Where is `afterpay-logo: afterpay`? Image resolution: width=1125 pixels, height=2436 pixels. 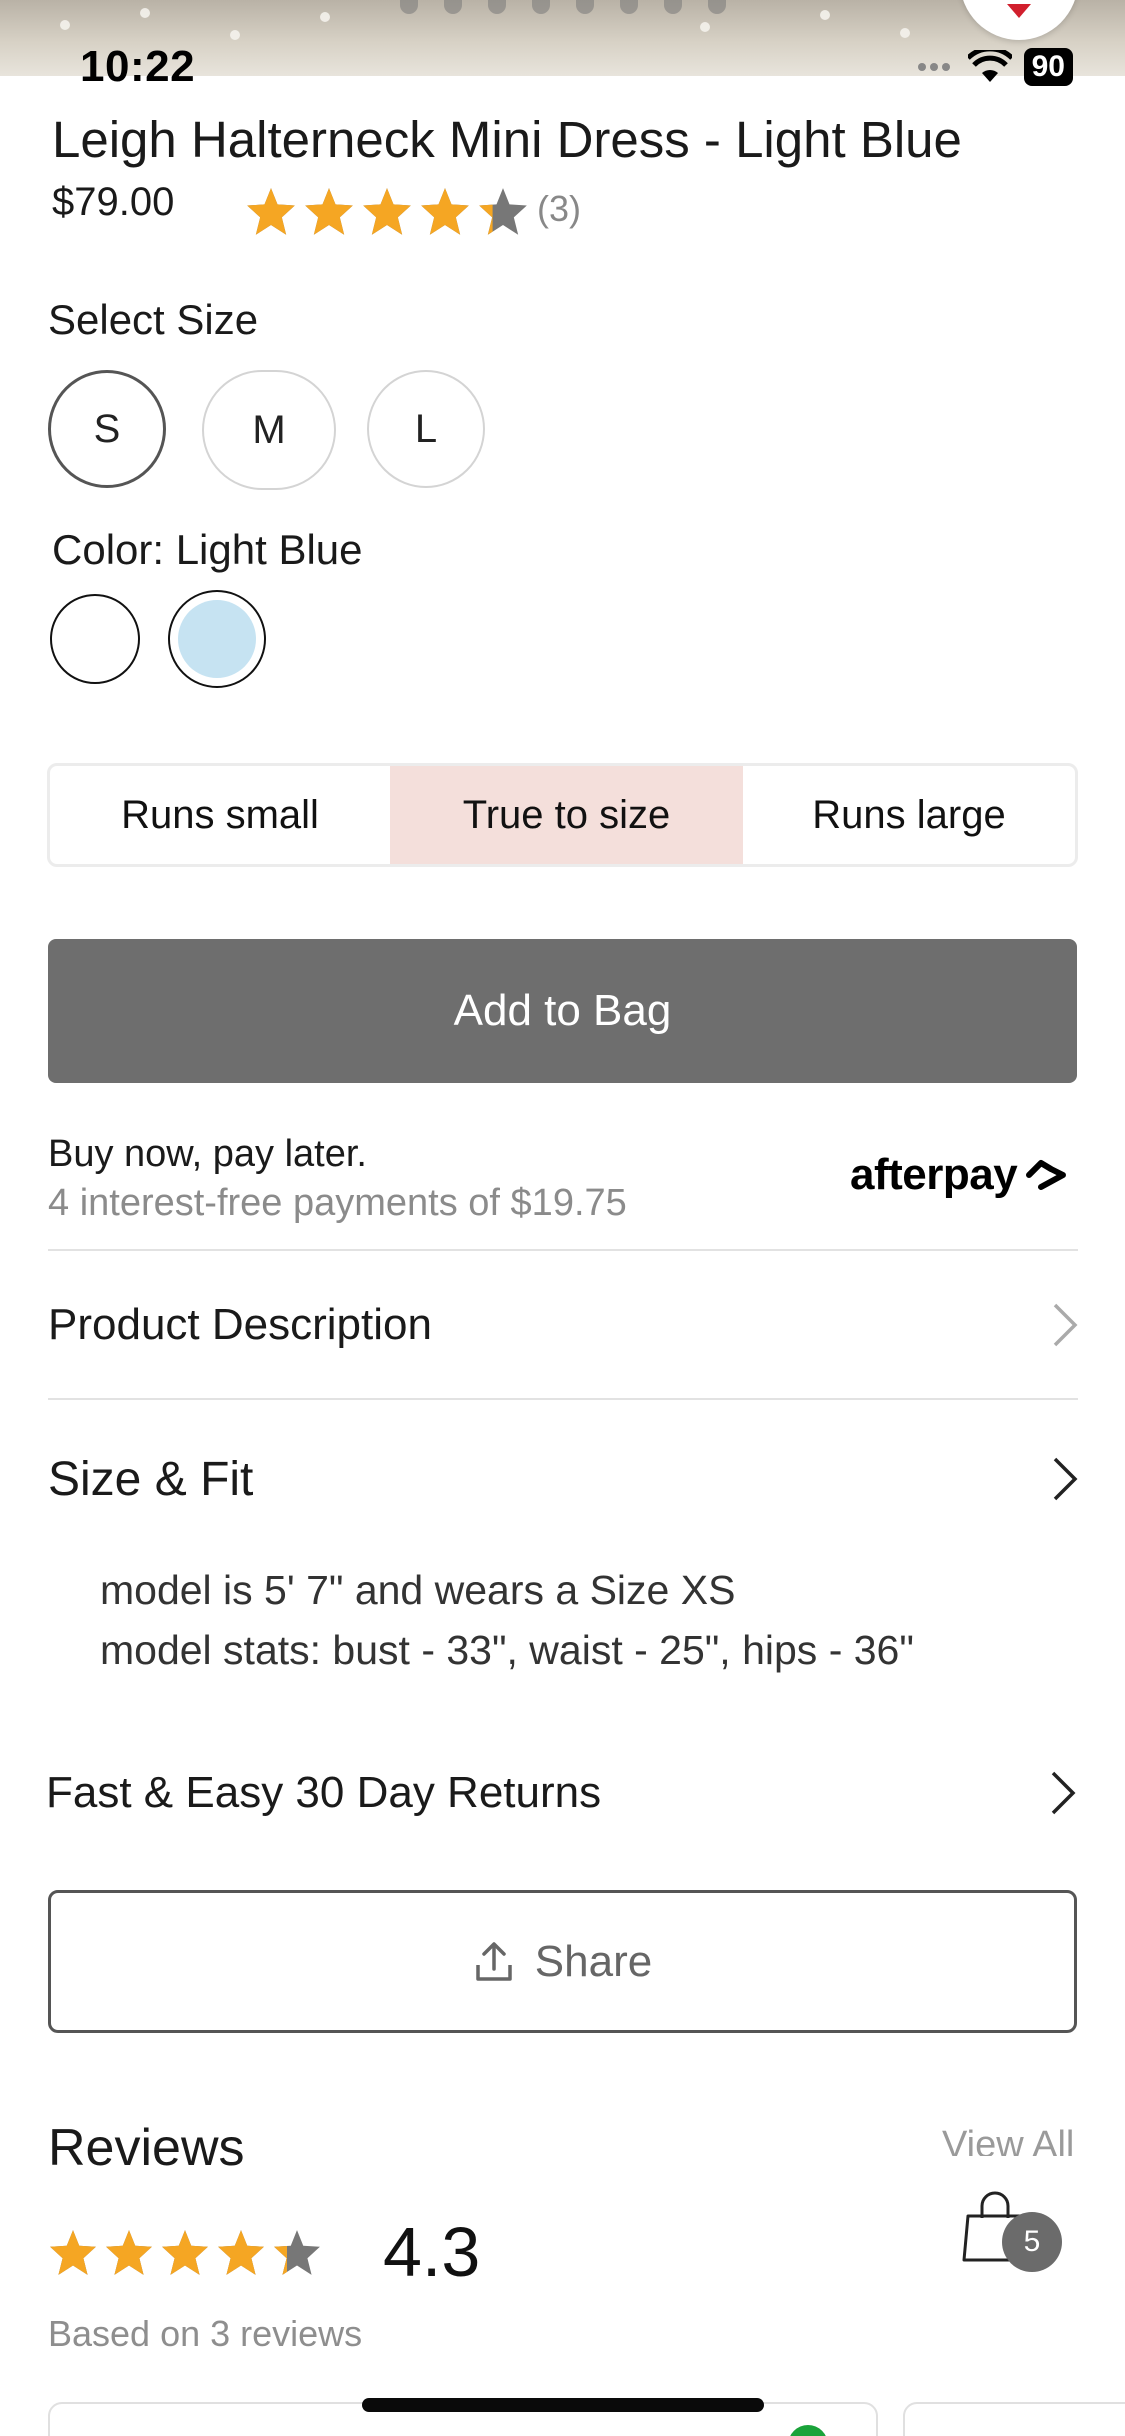
afterpay-logo: afterpay is located at coordinates (960, 1175).